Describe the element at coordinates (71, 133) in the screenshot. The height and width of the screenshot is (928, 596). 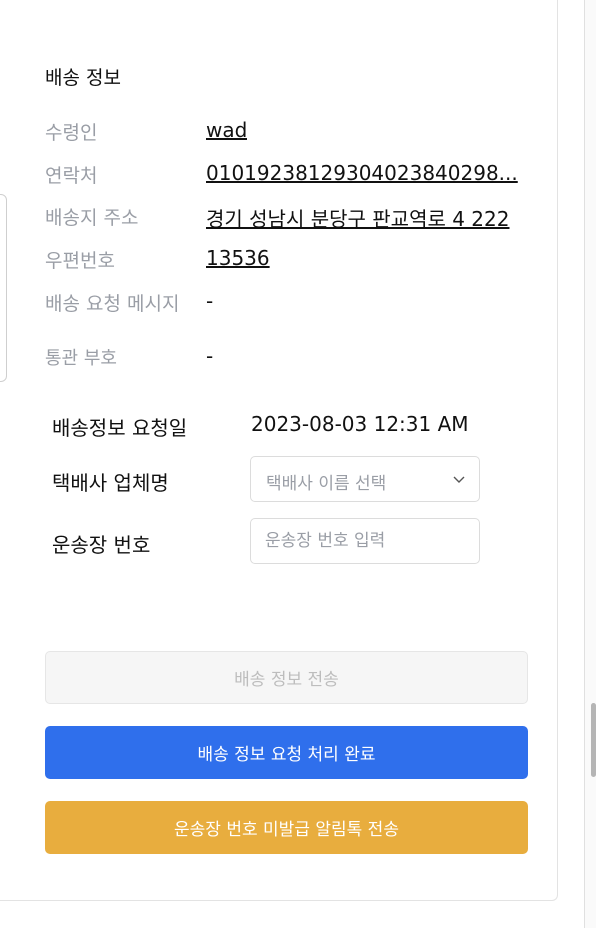
I see `recipient-label: 수령인` at that location.